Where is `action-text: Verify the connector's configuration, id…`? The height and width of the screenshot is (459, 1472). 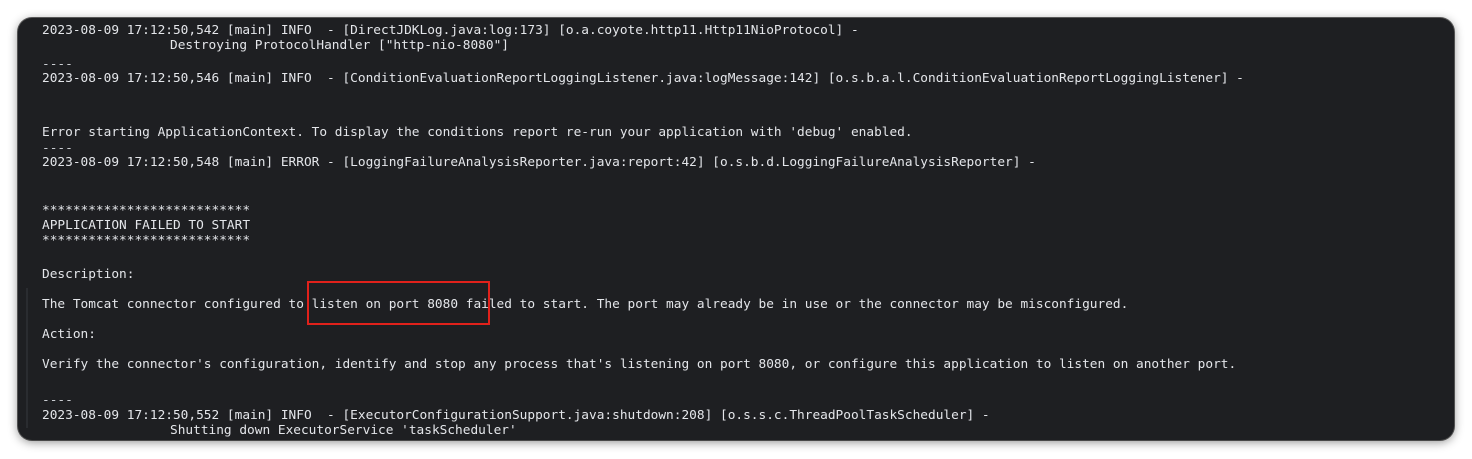
action-text: Verify the connector's configuration, id… is located at coordinates (639, 364).